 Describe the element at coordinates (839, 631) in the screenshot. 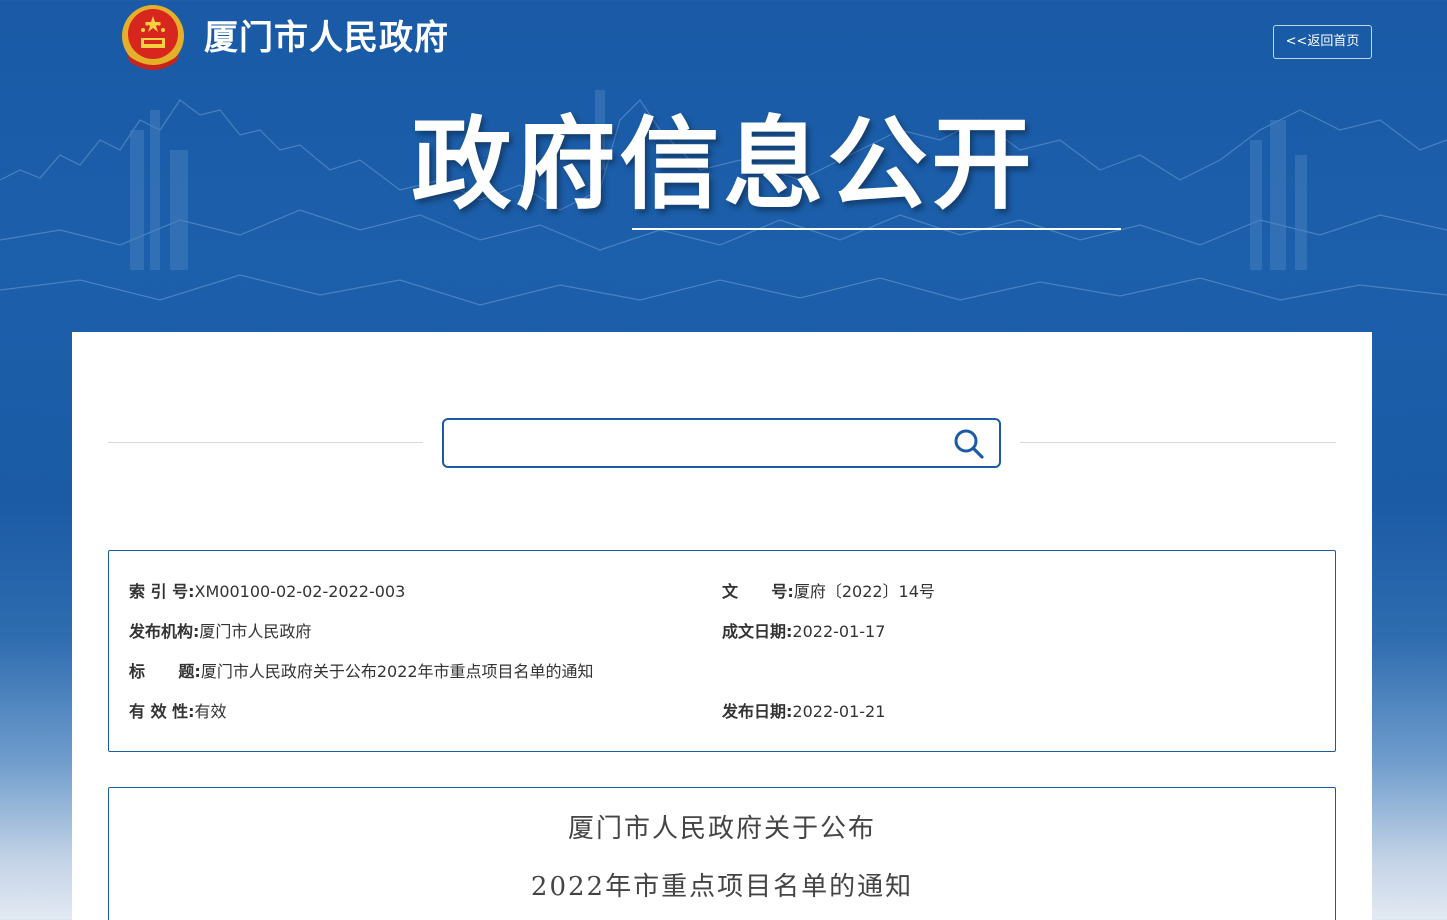

I see `meta-value: 2022-01-17` at that location.